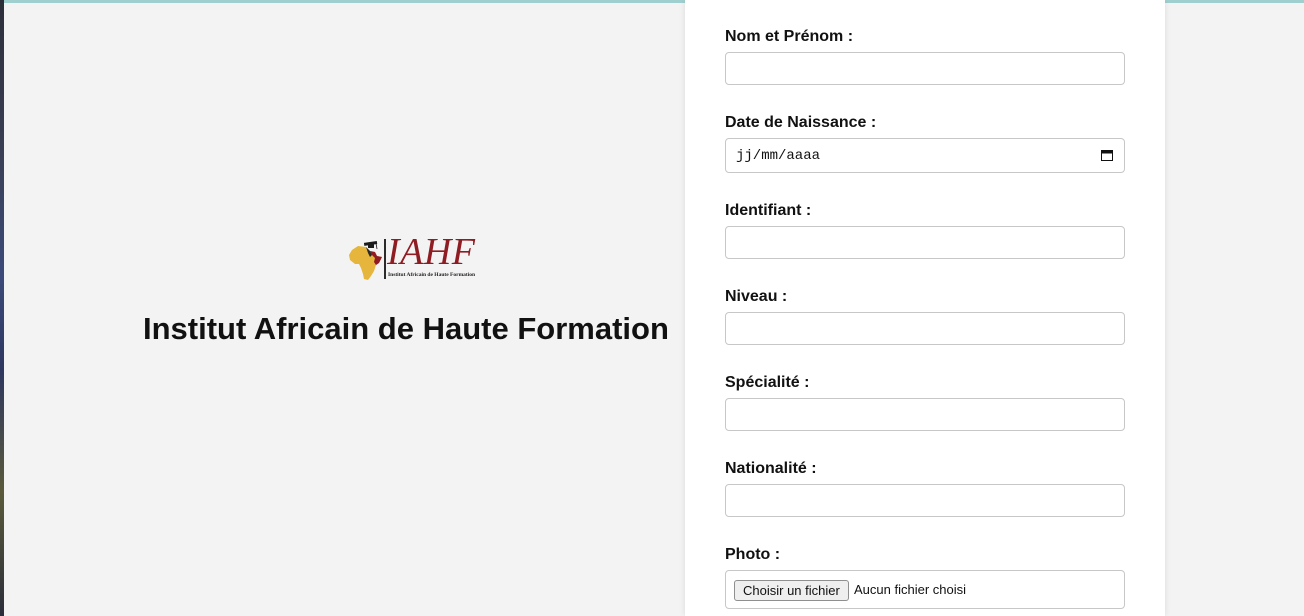 The image size is (1304, 616). I want to click on photo-label: Photo :, so click(753, 554).